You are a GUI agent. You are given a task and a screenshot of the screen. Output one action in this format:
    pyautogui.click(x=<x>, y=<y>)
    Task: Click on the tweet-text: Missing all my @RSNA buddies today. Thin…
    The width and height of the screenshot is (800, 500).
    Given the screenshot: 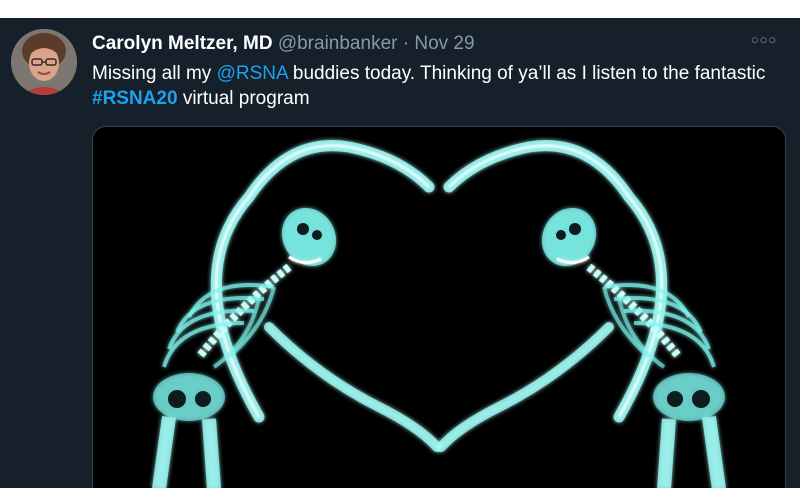 What is the action you would take?
    pyautogui.click(x=437, y=86)
    